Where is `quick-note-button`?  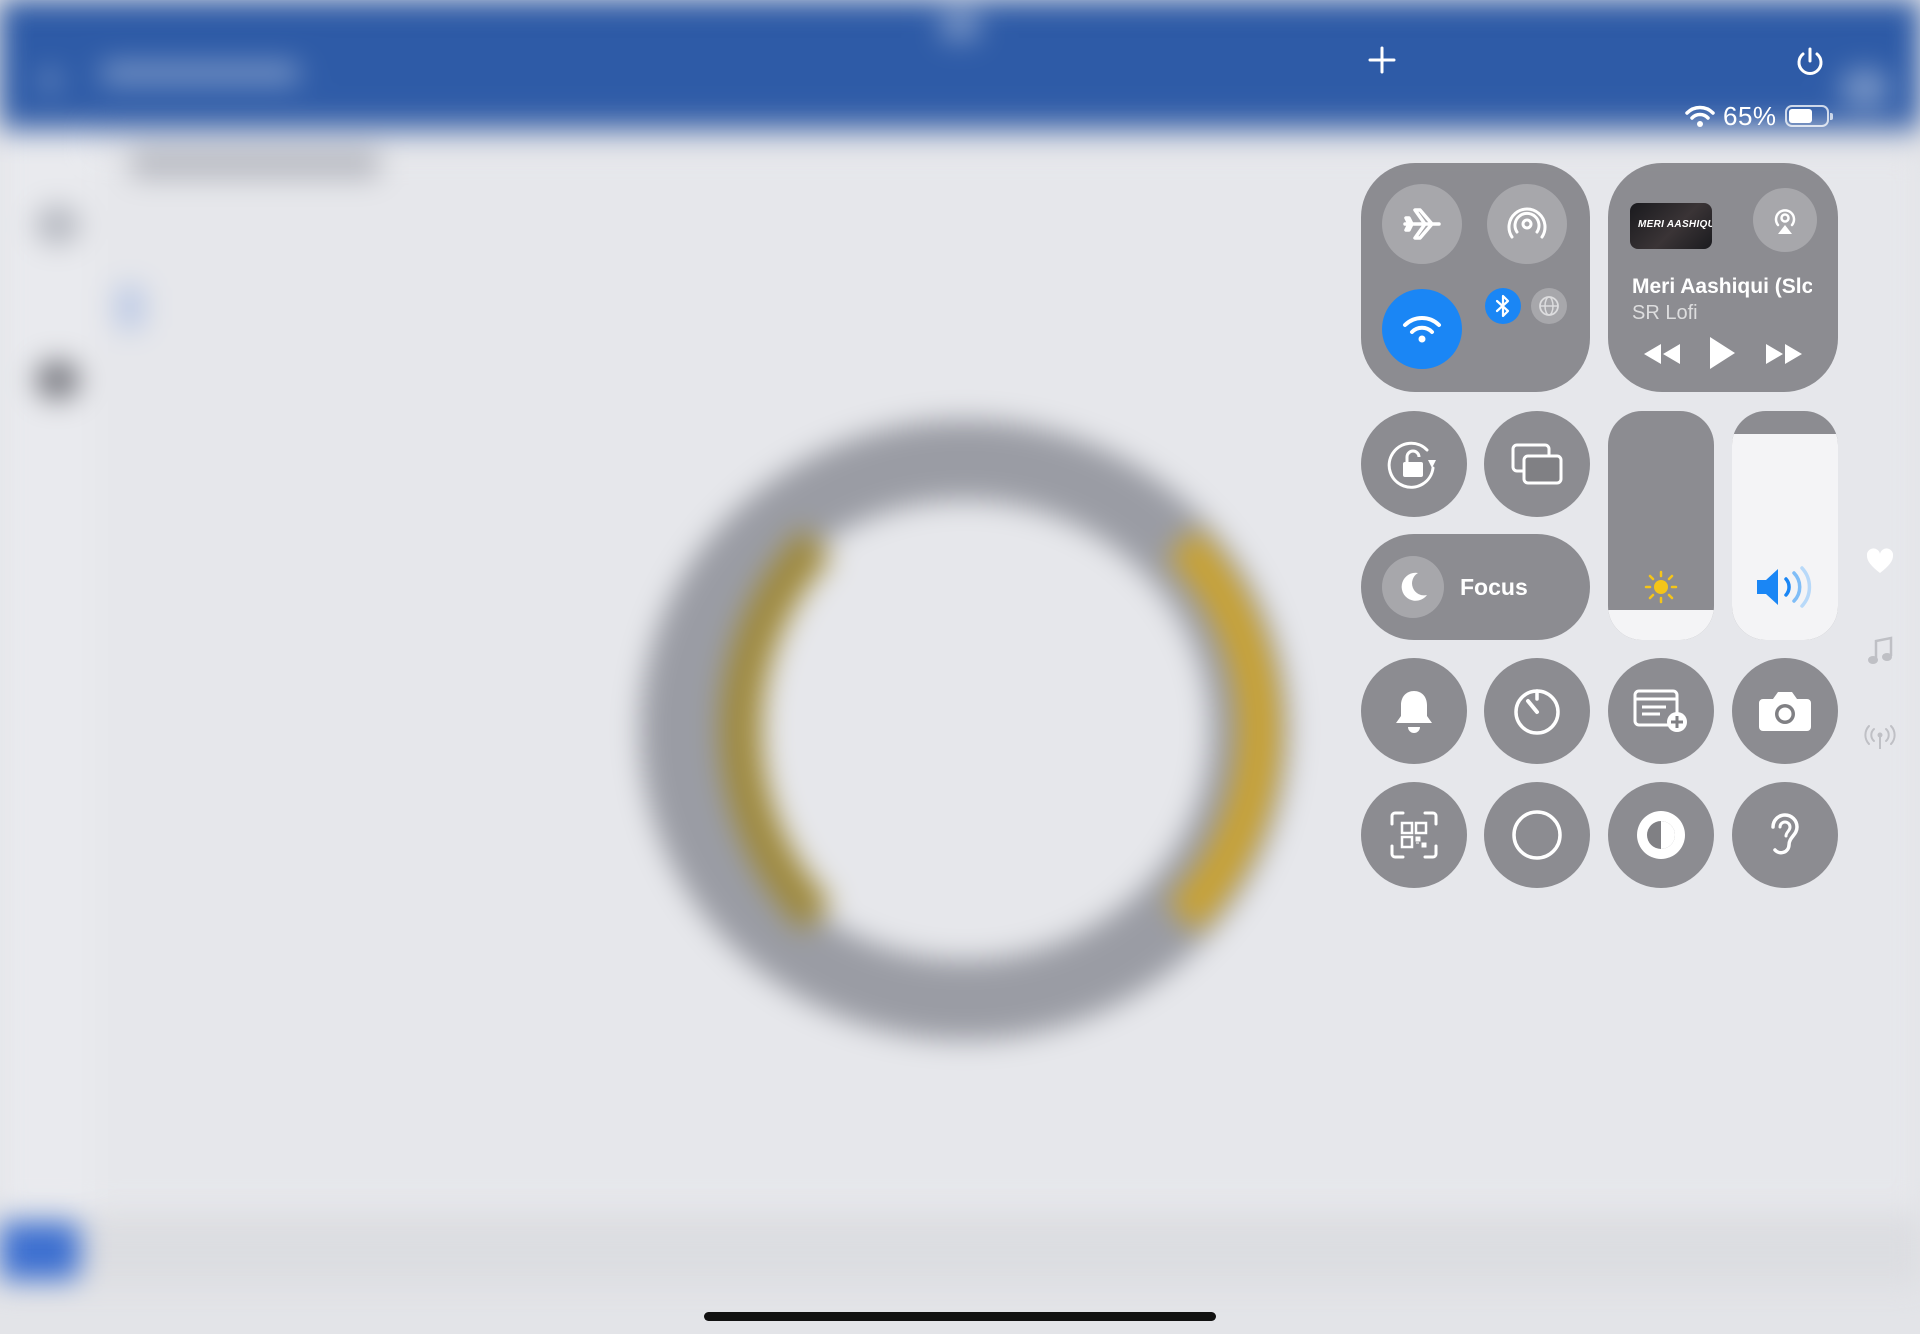
quick-note-button is located at coordinates (1661, 711).